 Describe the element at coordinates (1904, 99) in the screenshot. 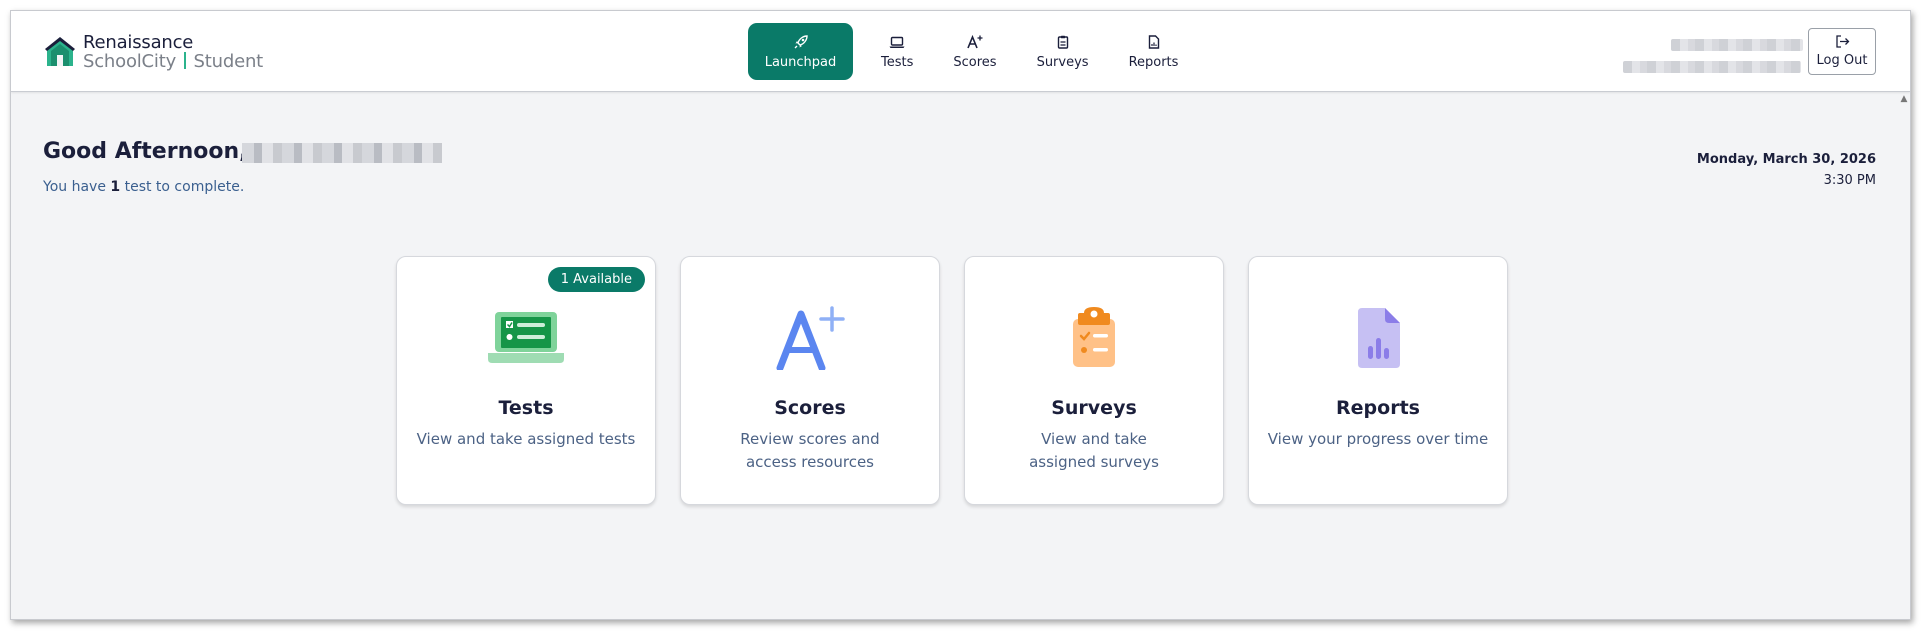

I see `scrollbar-up-arrow: ▲` at that location.